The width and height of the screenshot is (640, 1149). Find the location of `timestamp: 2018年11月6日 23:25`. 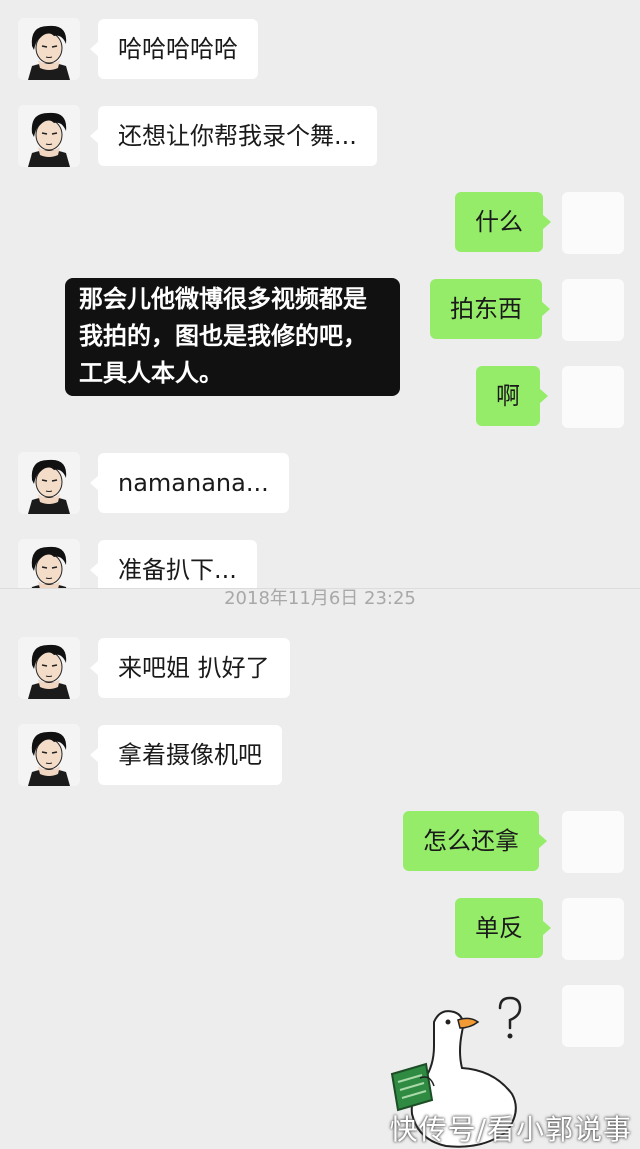

timestamp: 2018年11月6日 23:25 is located at coordinates (320, 598).